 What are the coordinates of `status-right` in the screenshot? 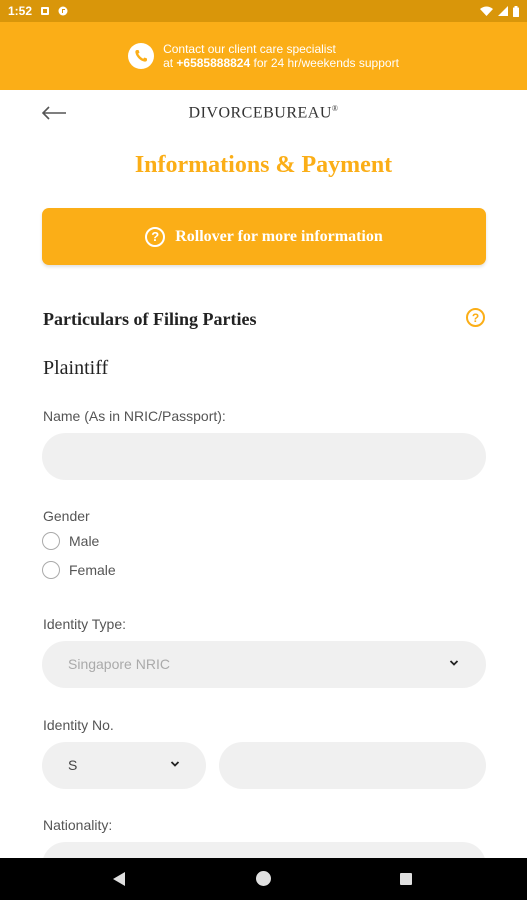 It's located at (499, 11).